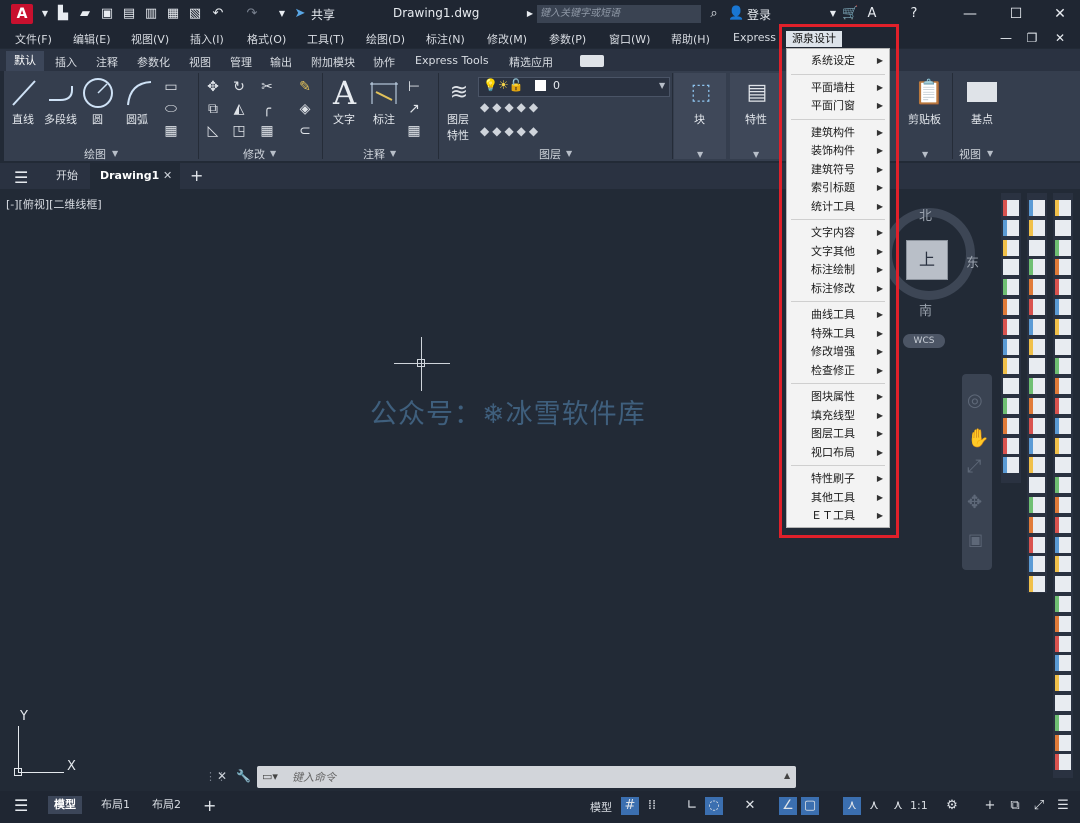 The width and height of the screenshot is (1080, 823). Describe the element at coordinates (107, 62) in the screenshot. I see `tab-annotate: 注释` at that location.